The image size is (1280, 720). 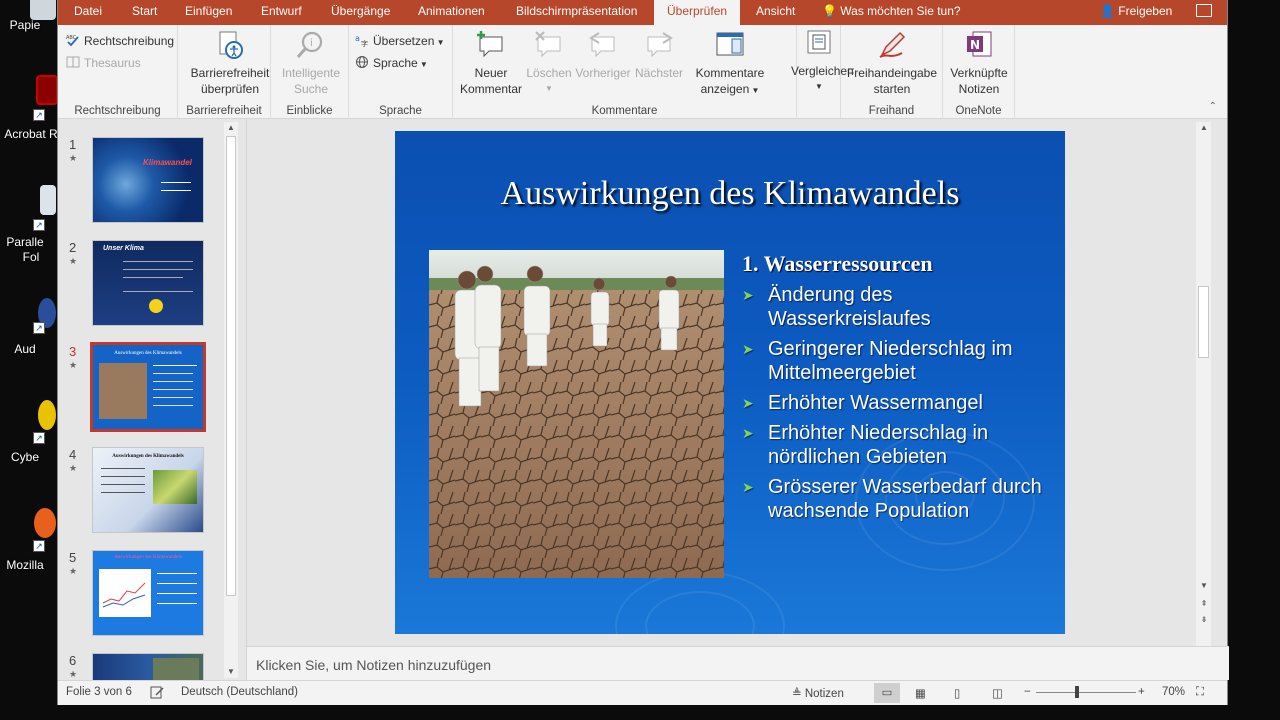 I want to click on group-sprache: a 字 Übersetzen ▼ Sprache ▼ Sprache, so click(x=401, y=72).